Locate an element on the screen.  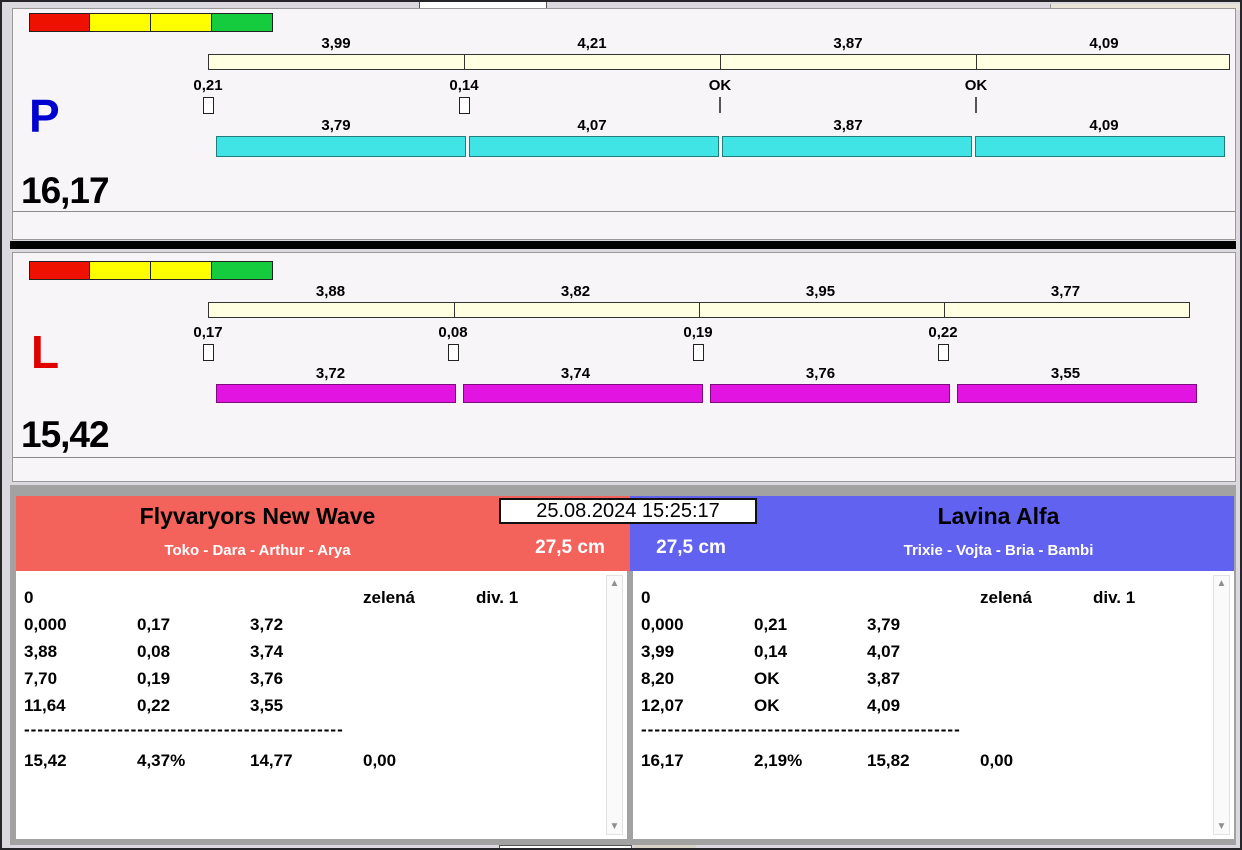
team-name: Lavina Alfa is located at coordinates (998, 516).